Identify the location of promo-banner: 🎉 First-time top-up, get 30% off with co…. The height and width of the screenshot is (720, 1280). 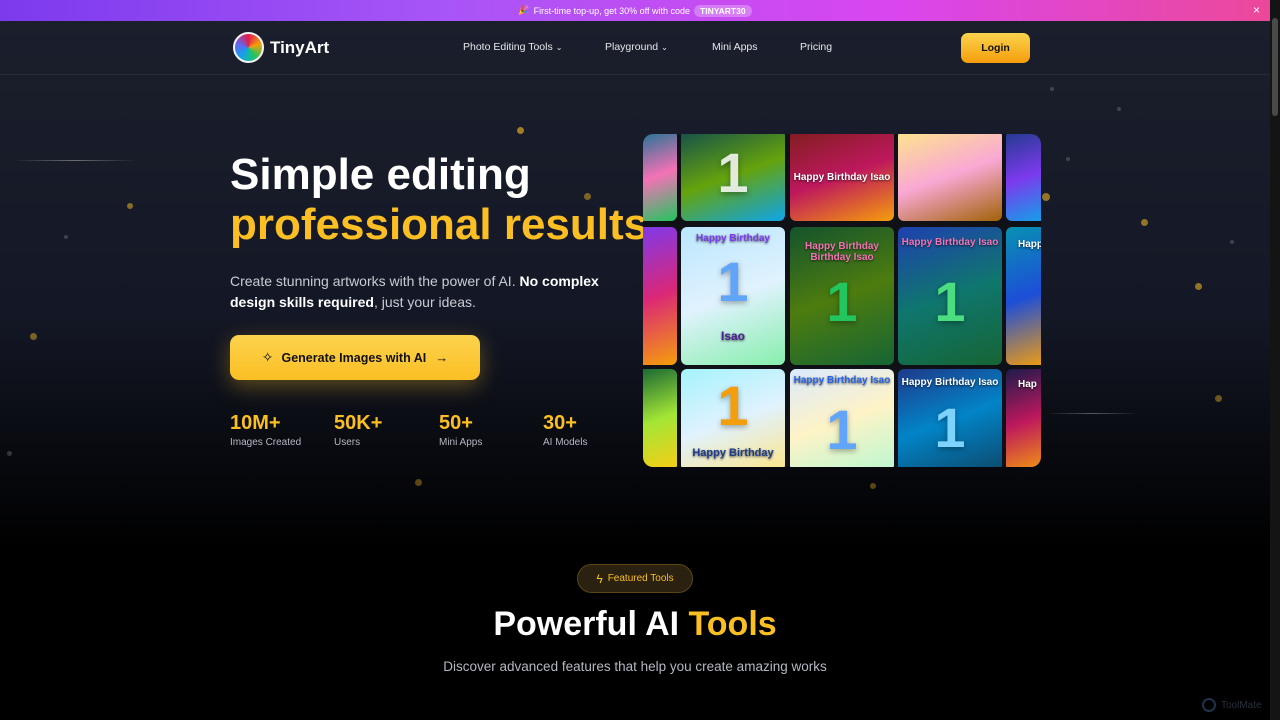
(635, 10).